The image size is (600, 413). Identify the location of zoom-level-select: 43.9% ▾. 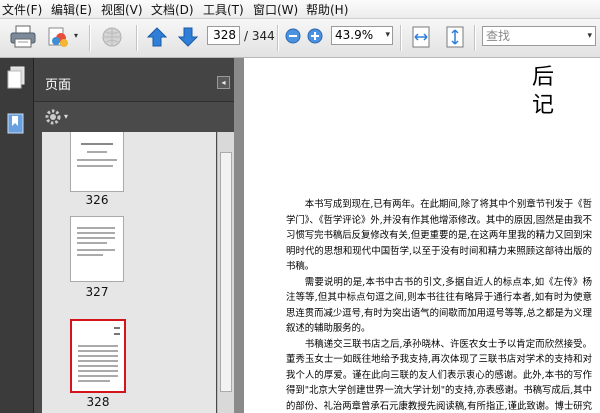
(362, 35).